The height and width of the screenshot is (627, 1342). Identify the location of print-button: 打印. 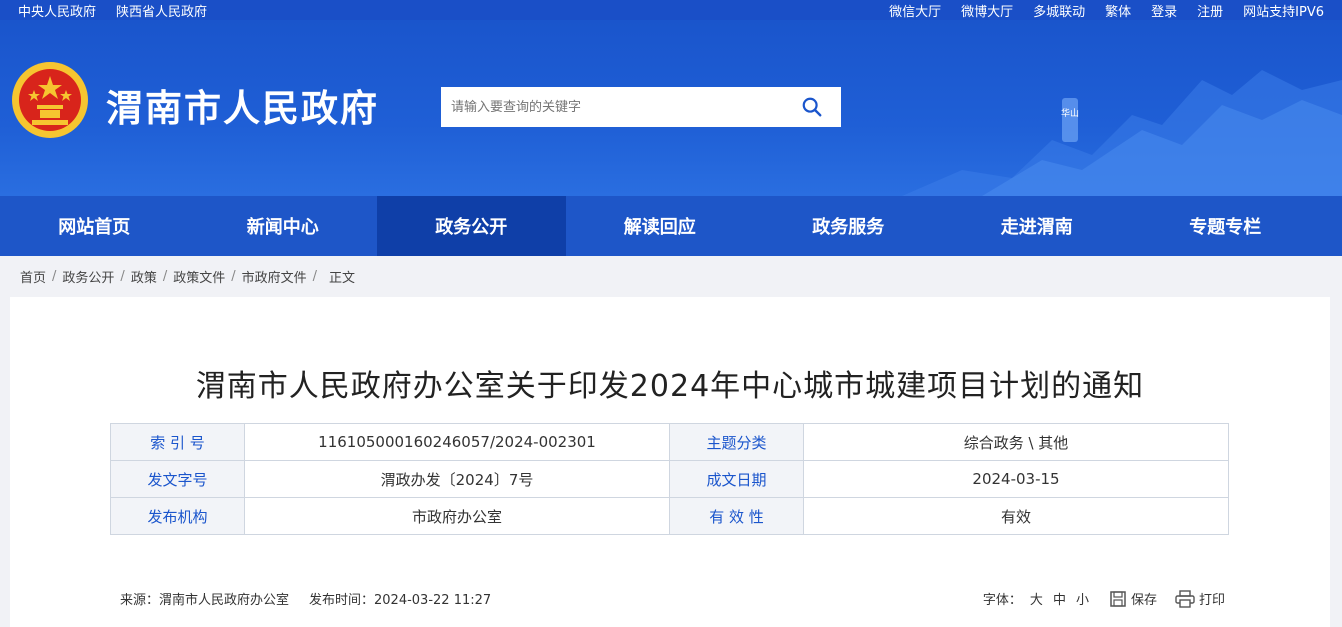
(1200, 598).